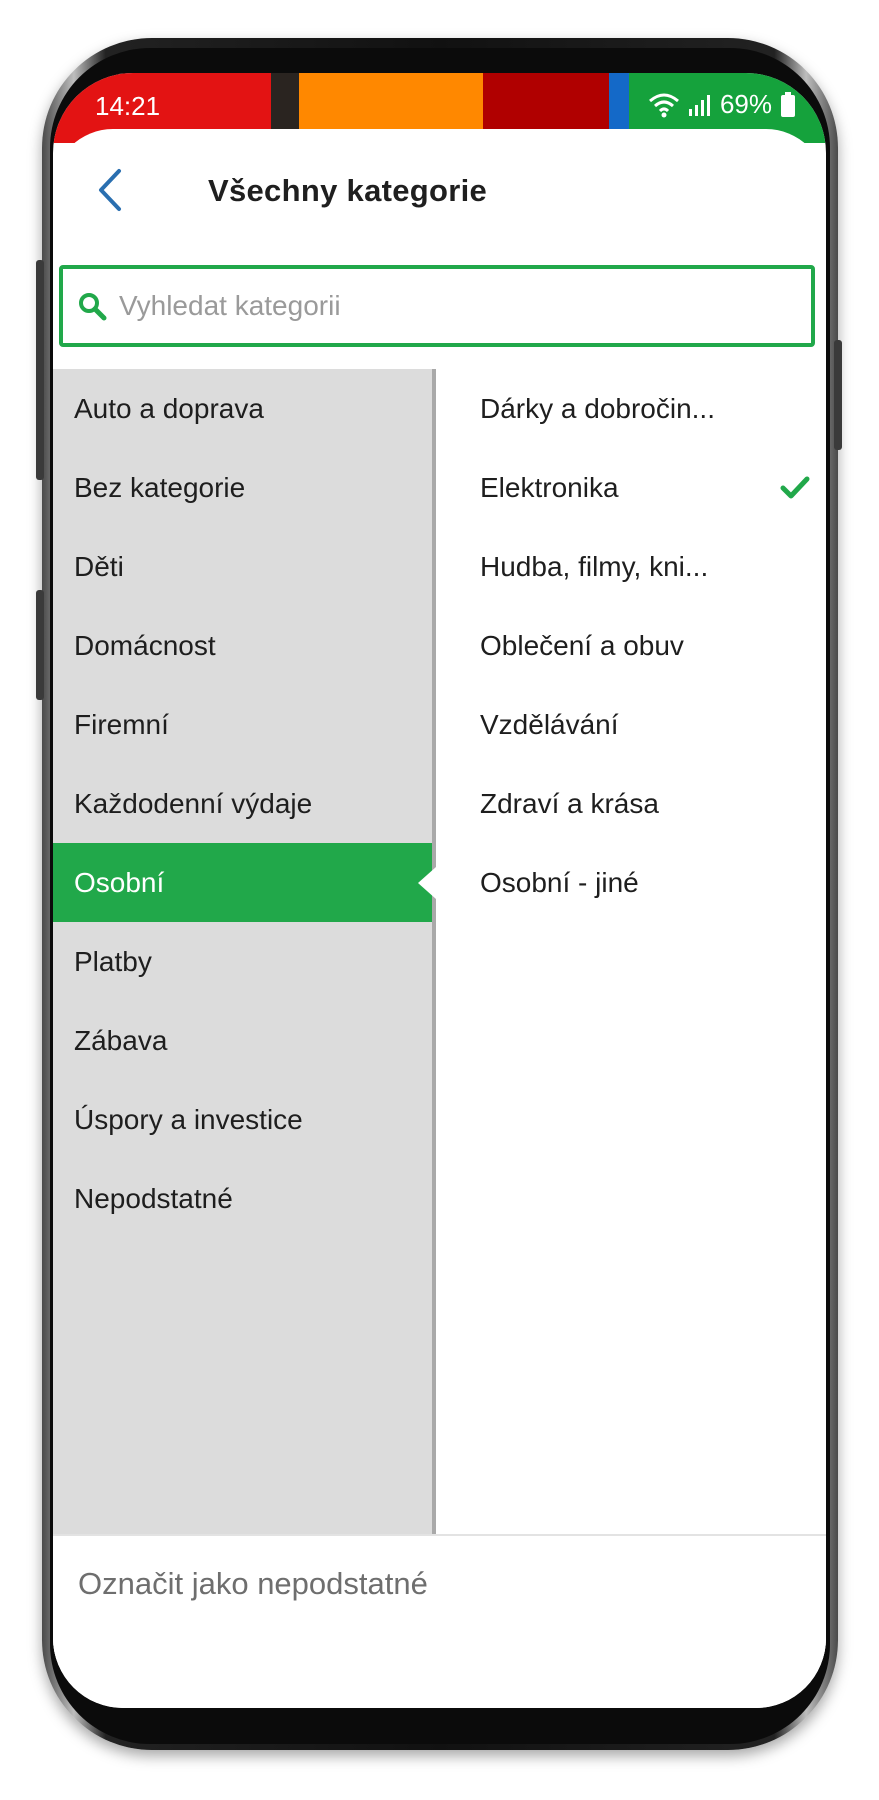  I want to click on power-button, so click(838, 395).